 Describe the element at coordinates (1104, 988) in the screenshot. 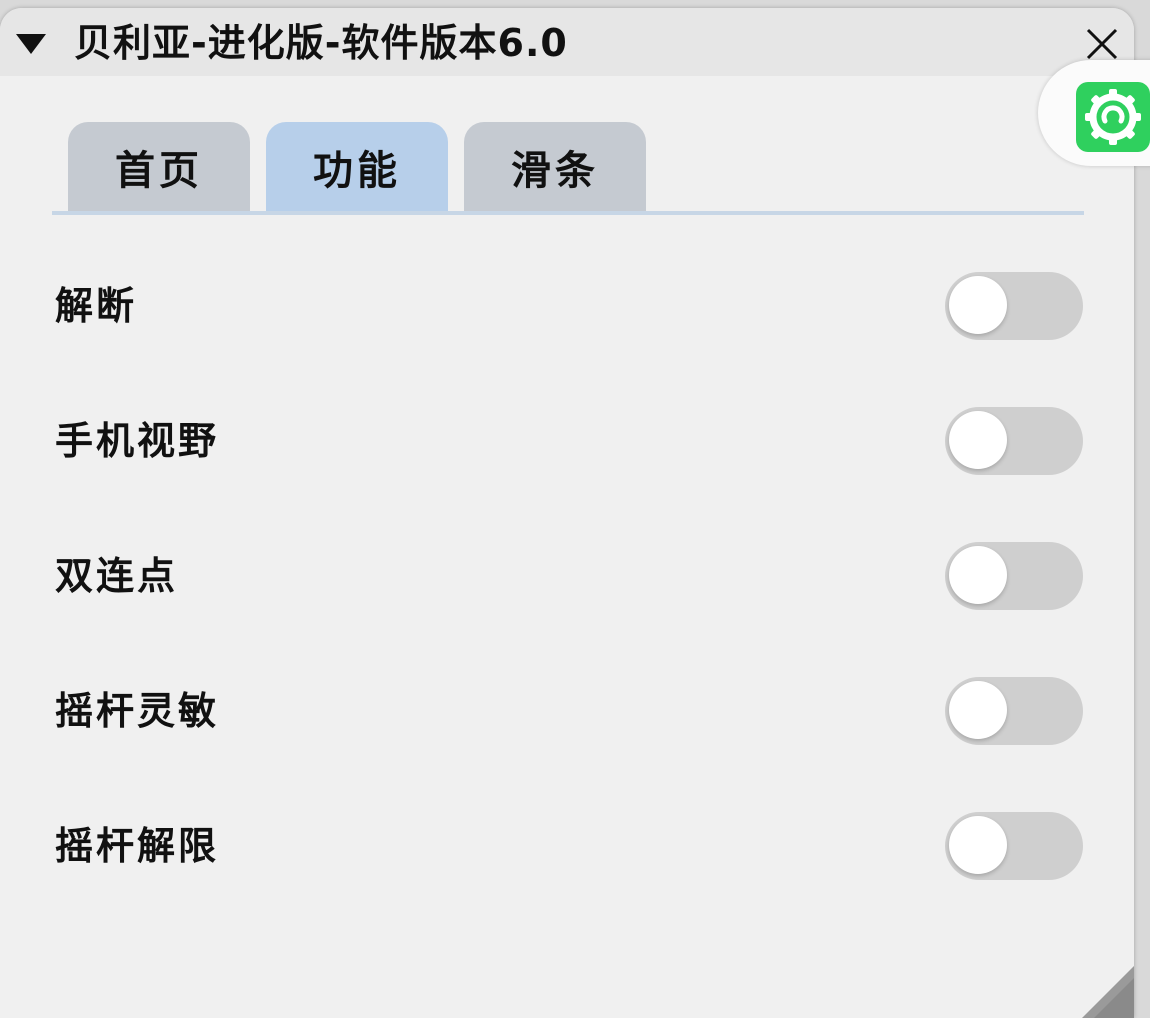

I see `resize-corner-icon` at that location.